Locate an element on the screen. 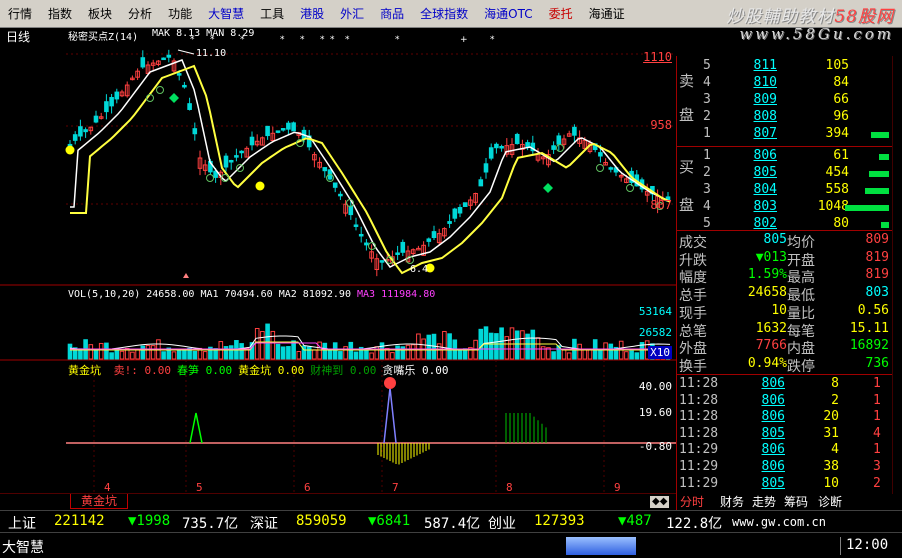 The height and width of the screenshot is (558, 902). menu-item-13: 海通证 is located at coordinates (607, 14).